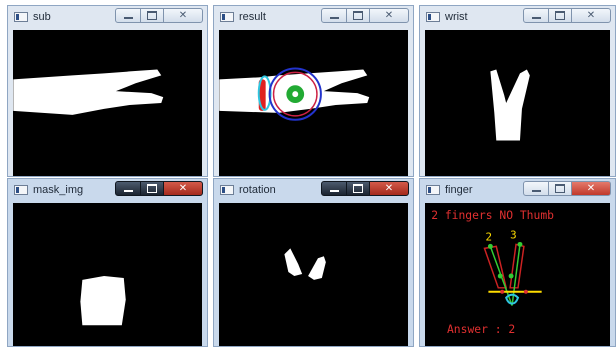 The image size is (616, 347). Describe the element at coordinates (459, 190) in the screenshot. I see `window-title-finger: finger` at that location.